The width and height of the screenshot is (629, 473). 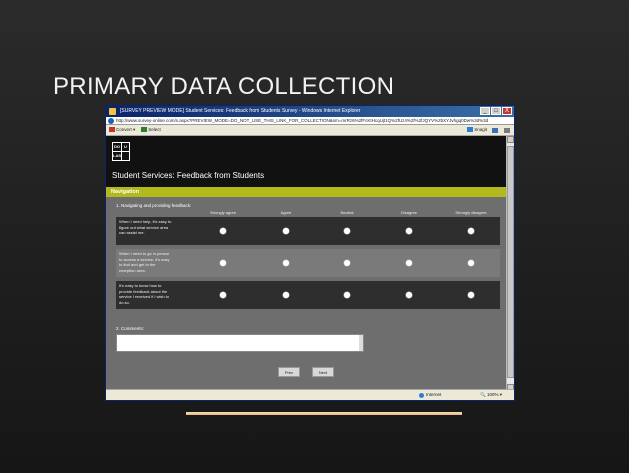 What do you see at coordinates (307, 192) in the screenshot?
I see `section-nav-bar: Navigation` at bounding box center [307, 192].